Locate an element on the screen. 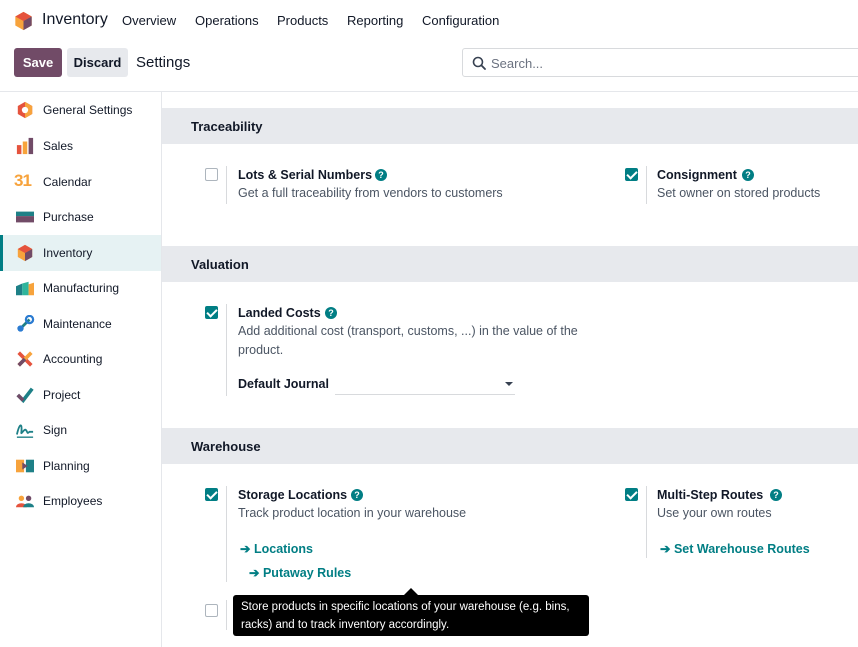  sidebar-item-maintenance: Maintenance is located at coordinates (80, 324).